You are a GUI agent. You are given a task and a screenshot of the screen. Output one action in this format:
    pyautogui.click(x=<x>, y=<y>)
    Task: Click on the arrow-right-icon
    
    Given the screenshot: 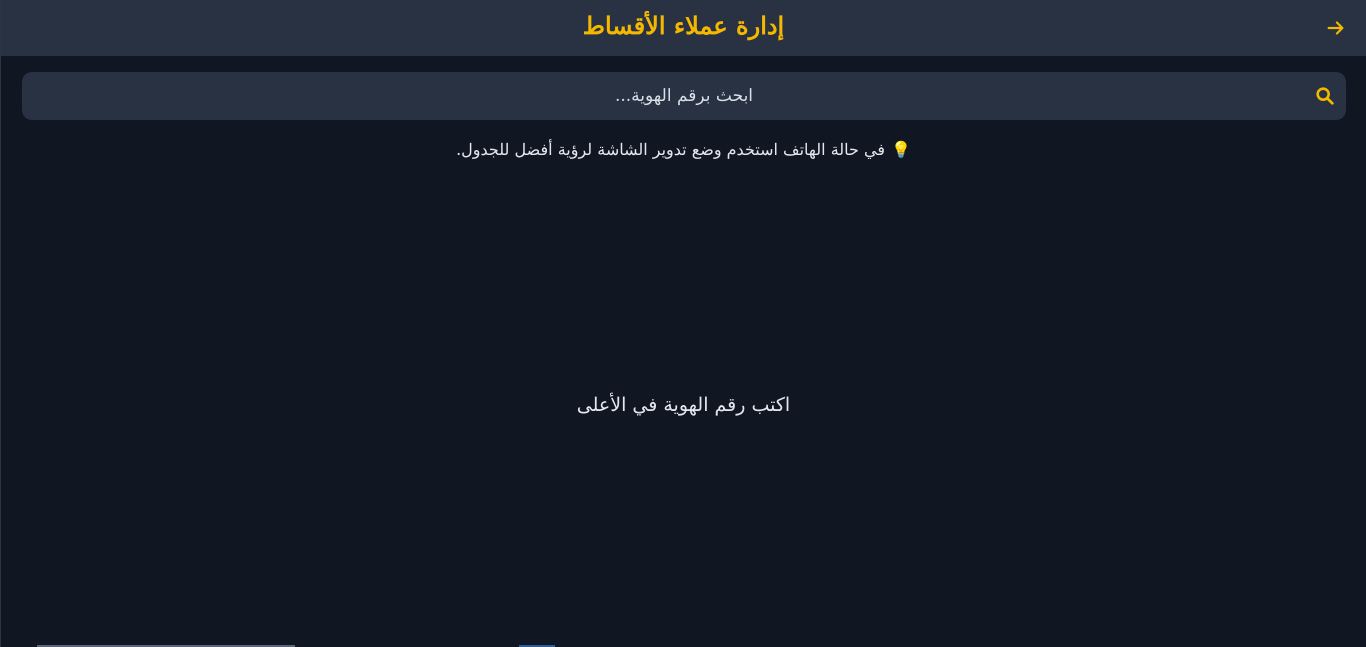 What is the action you would take?
    pyautogui.click(x=1335, y=28)
    